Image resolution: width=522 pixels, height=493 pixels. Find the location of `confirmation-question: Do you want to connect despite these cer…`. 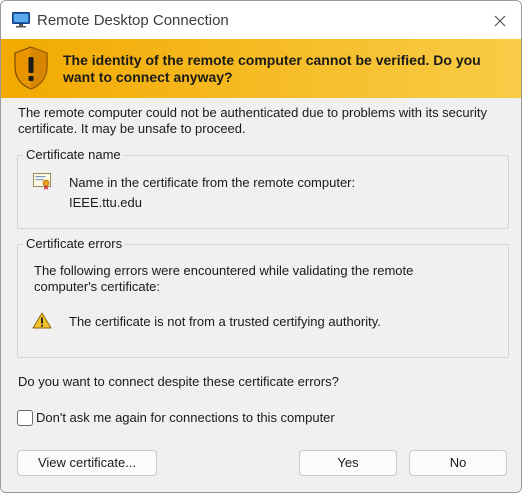

confirmation-question: Do you want to connect despite these cer… is located at coordinates (178, 381).